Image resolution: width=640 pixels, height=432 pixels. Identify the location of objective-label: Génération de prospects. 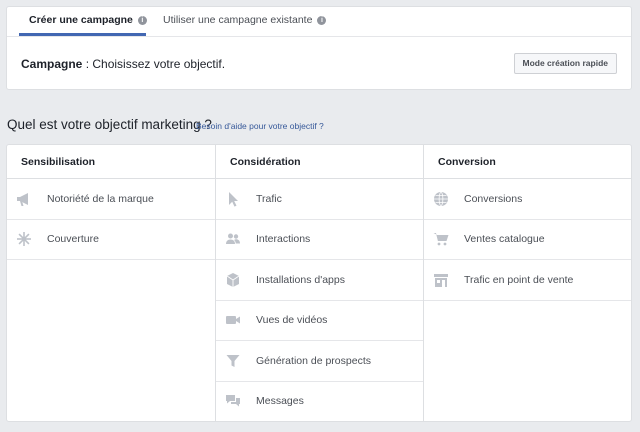
(313, 360).